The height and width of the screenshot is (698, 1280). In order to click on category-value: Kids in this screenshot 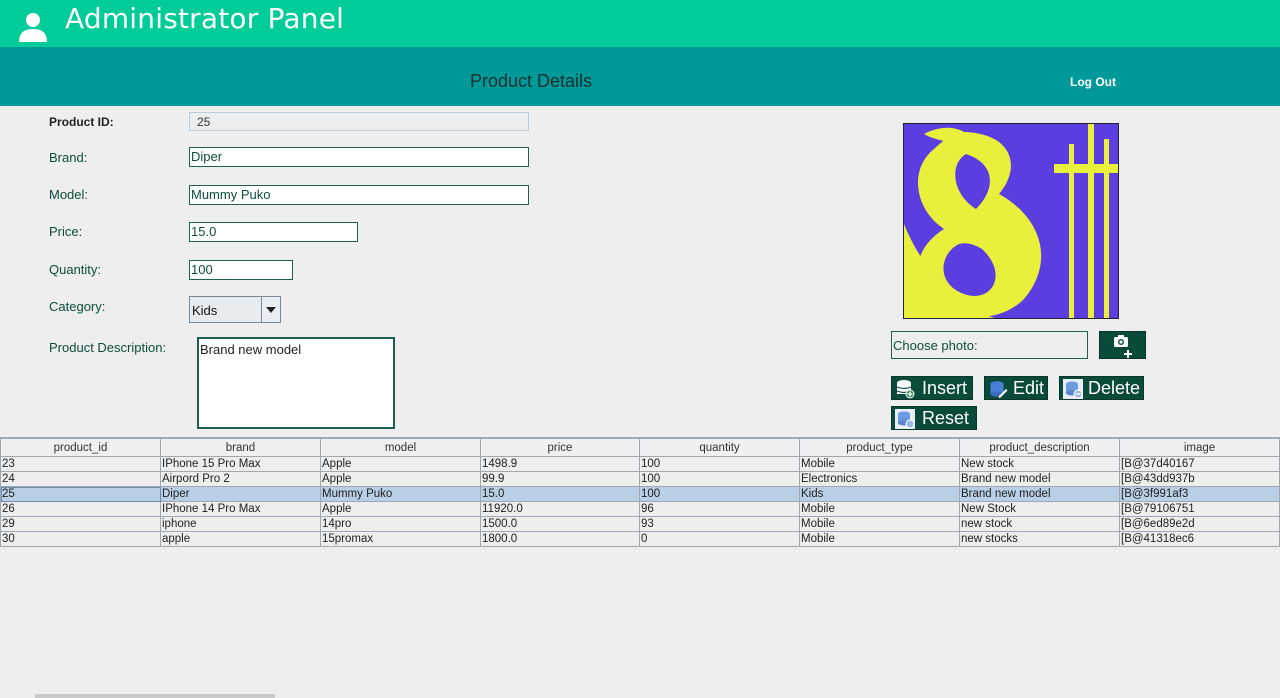, I will do `click(205, 310)`.